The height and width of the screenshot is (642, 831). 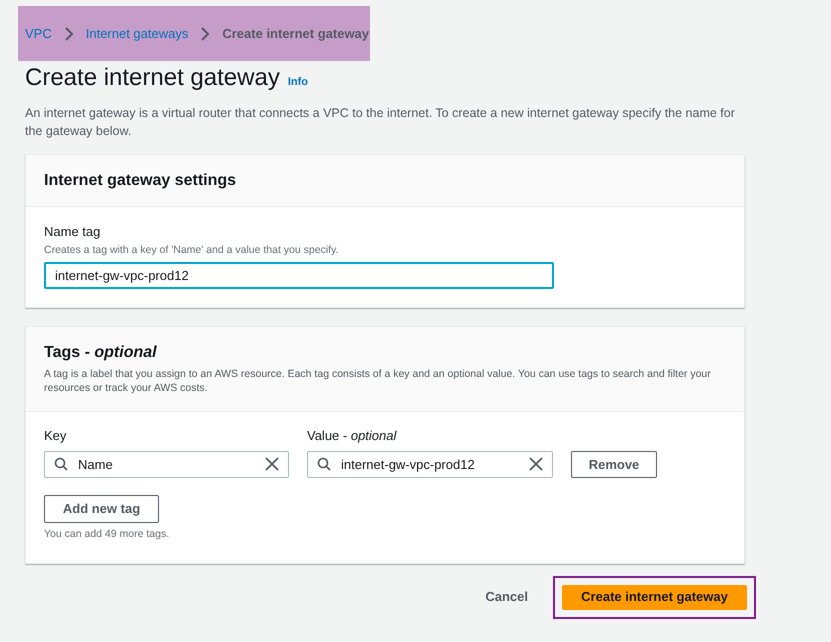 I want to click on card-title: Internet gateway settings, so click(x=140, y=180).